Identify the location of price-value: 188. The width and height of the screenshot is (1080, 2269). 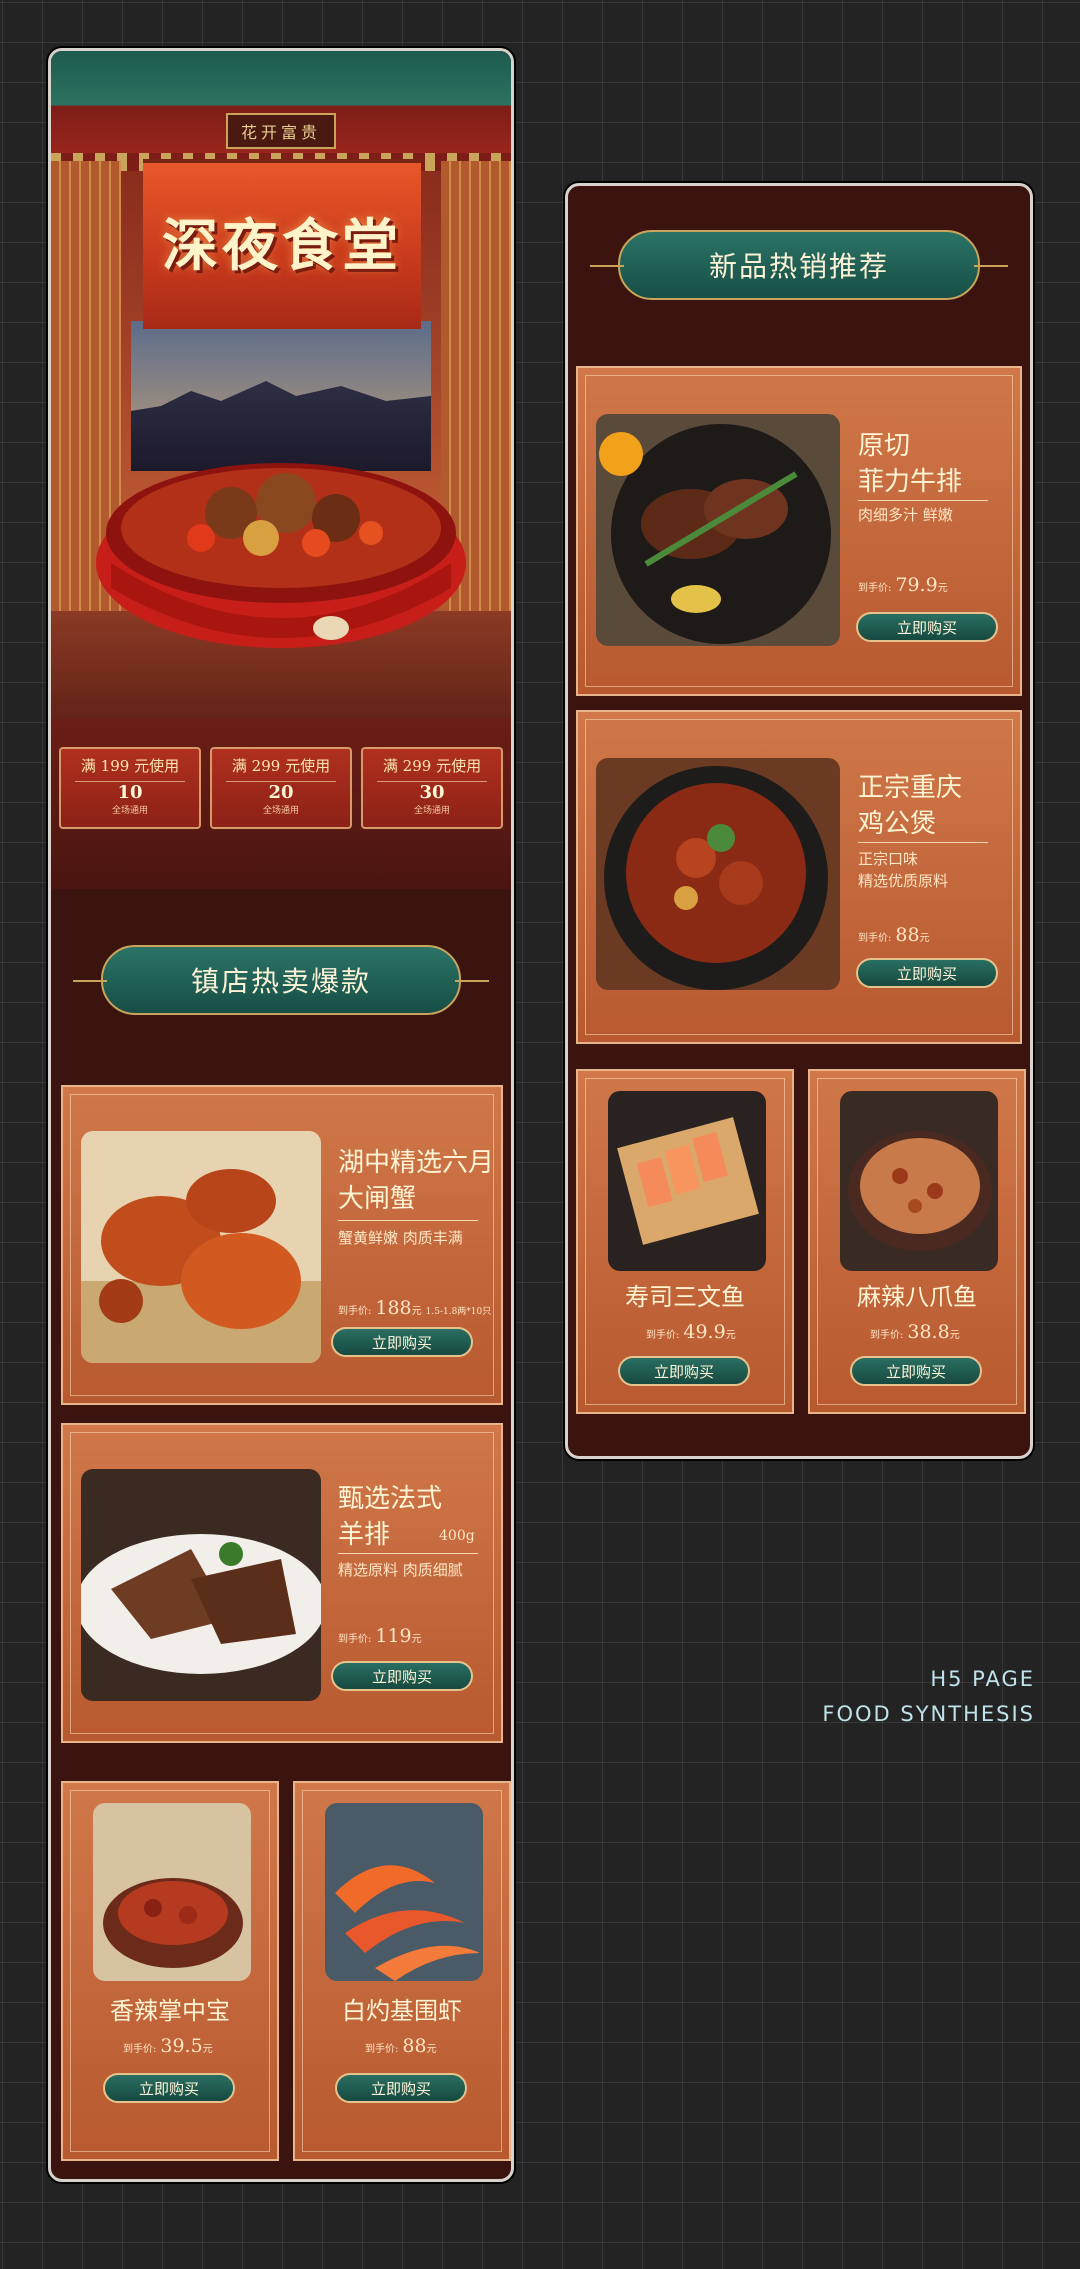
(393, 1308).